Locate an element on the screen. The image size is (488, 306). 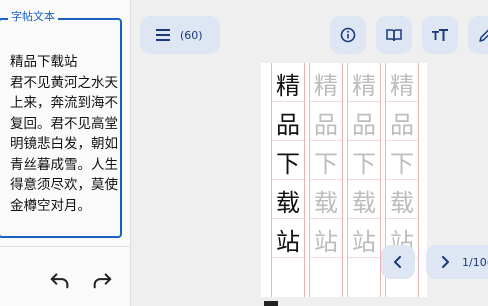
redo-button is located at coordinates (102, 280).